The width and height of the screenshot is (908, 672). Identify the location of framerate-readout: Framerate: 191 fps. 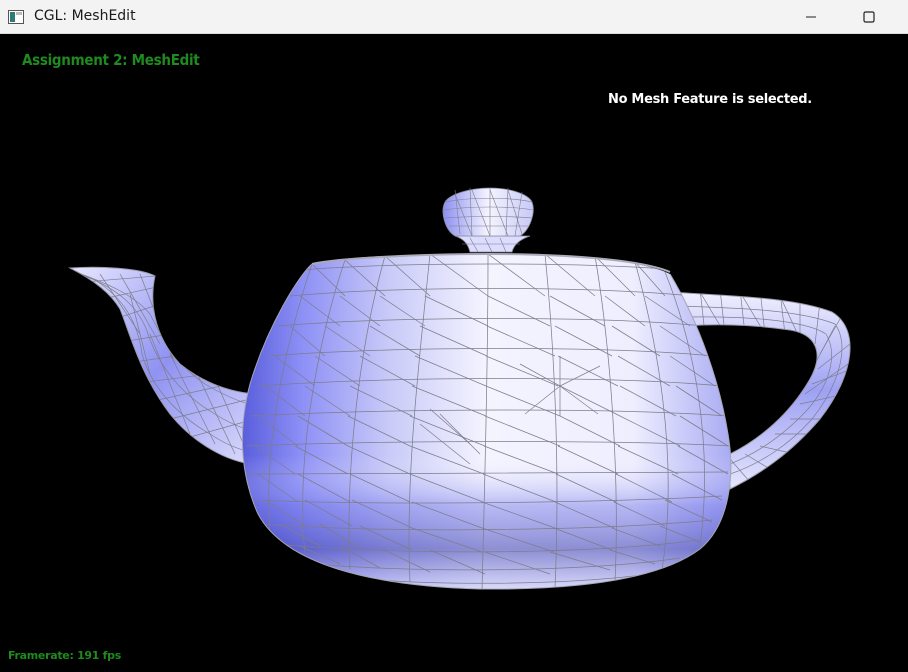
(64, 655).